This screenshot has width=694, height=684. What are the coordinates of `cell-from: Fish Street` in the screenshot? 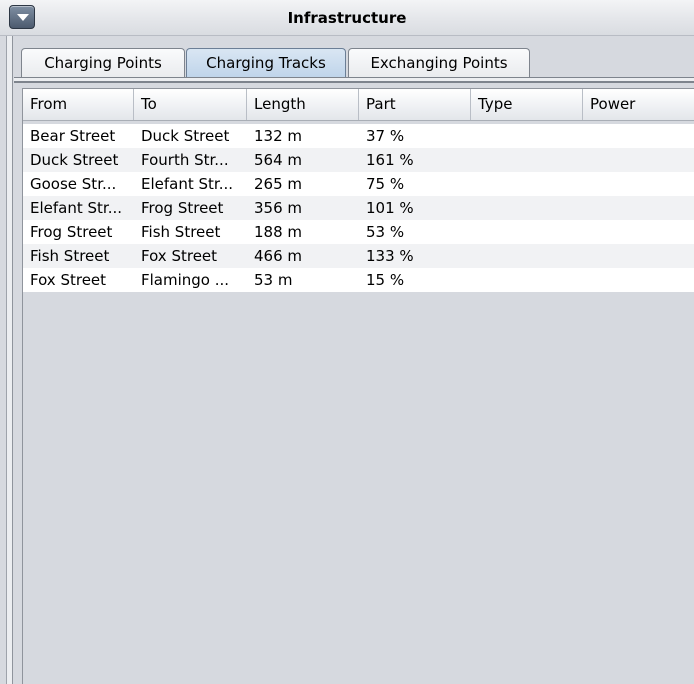 It's located at (70, 256).